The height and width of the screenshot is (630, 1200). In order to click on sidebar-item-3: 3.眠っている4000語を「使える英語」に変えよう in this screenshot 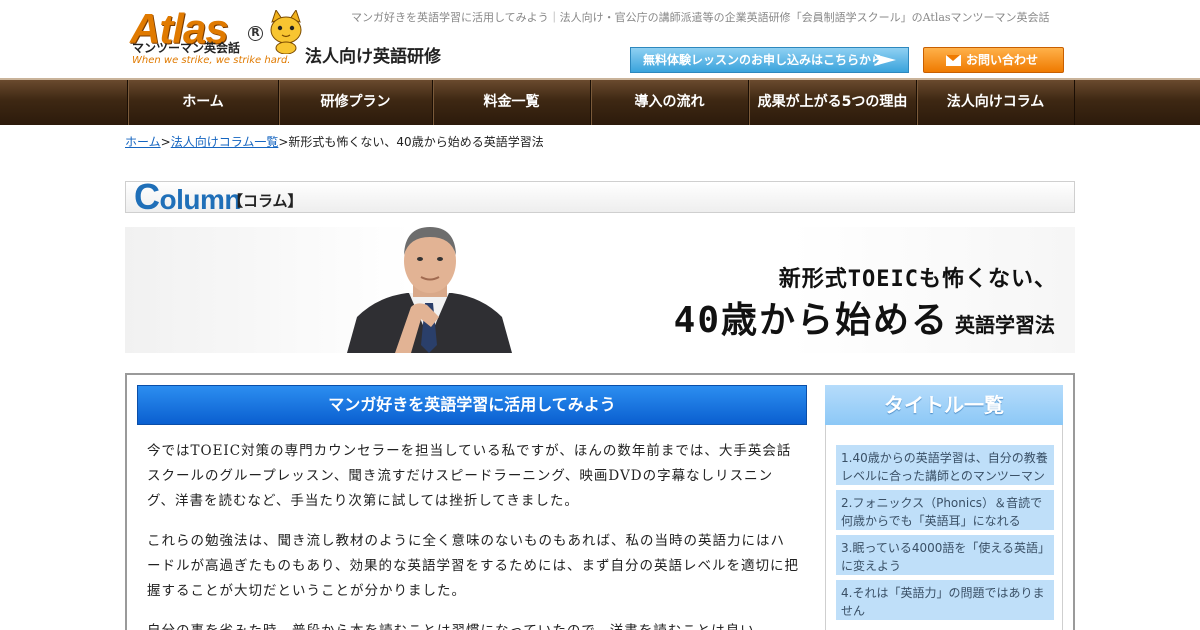, I will do `click(945, 555)`.